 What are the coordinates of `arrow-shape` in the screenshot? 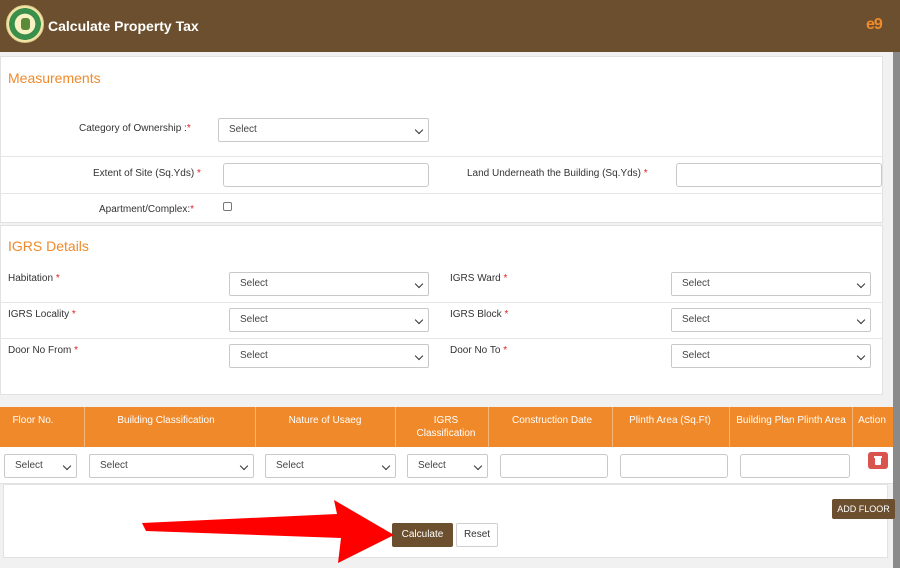 It's located at (268, 531).